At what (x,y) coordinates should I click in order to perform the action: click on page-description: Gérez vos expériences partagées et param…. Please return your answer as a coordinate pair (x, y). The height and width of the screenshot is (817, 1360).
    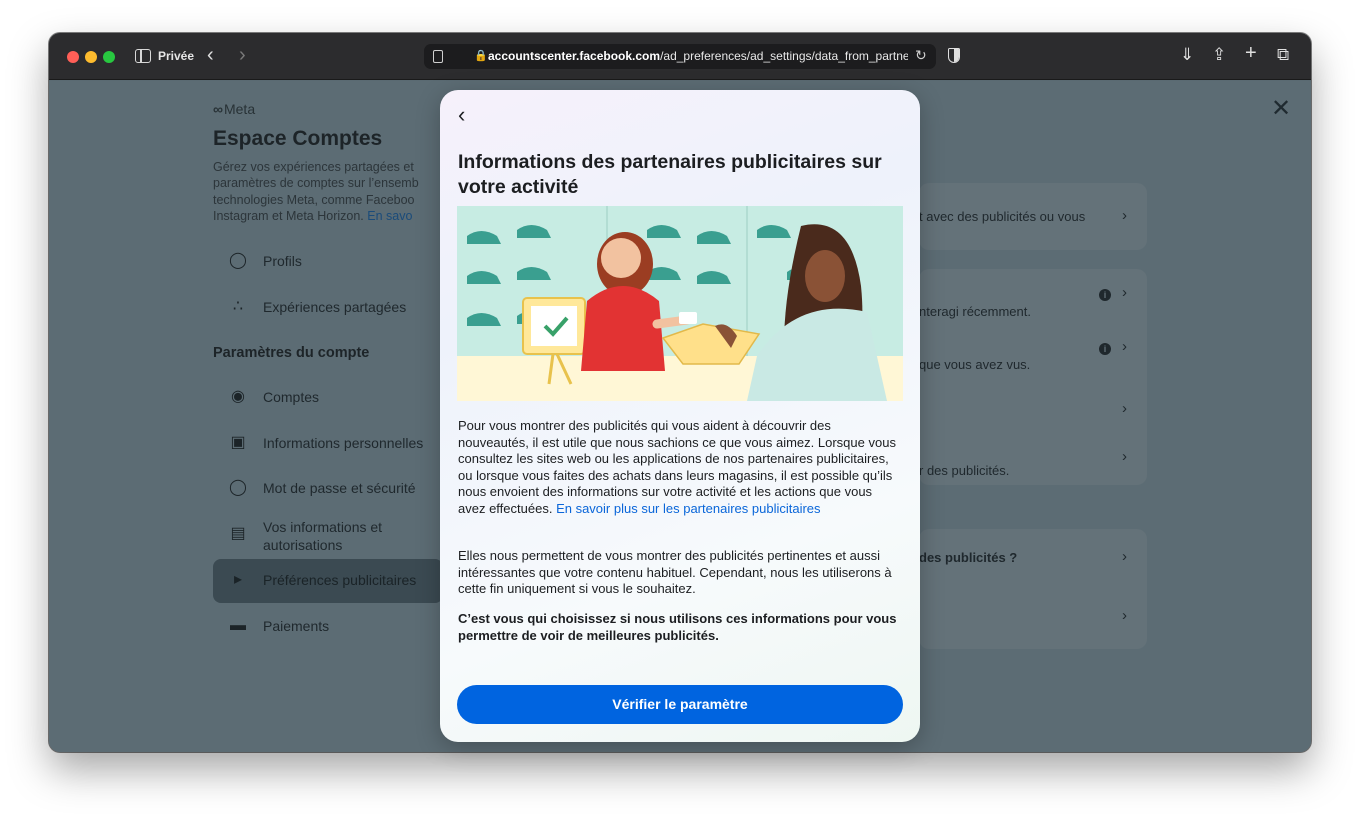
    Looking at the image, I should click on (316, 191).